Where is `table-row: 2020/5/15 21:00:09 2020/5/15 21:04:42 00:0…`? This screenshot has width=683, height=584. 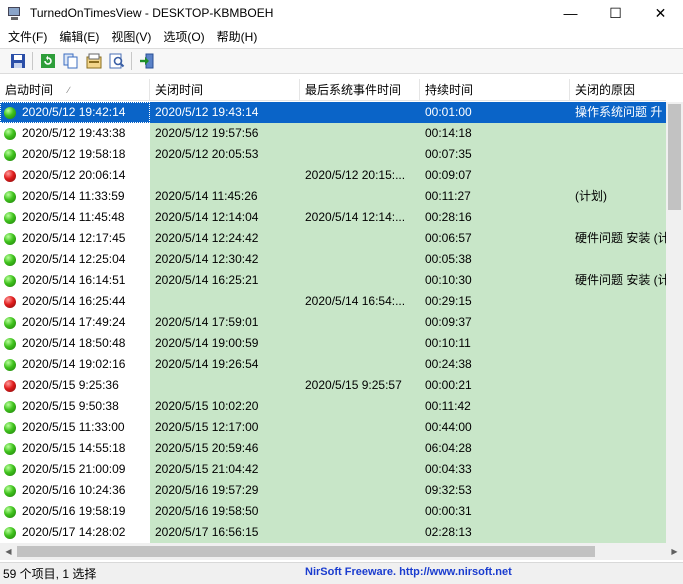 table-row: 2020/5/15 21:00:09 2020/5/15 21:04:42 00:0… is located at coordinates (333, 469).